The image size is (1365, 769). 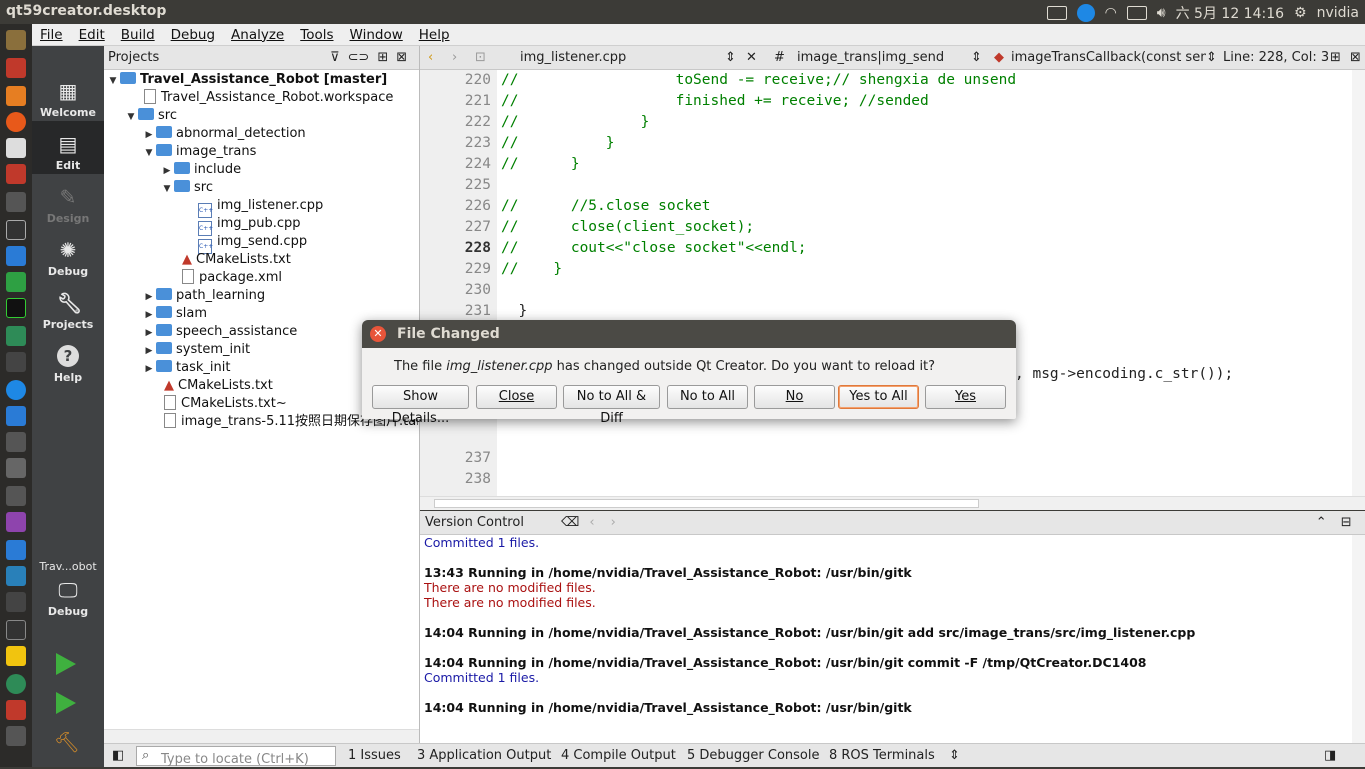 I want to click on maximize-icon: ⌃, so click(x=1321, y=522).